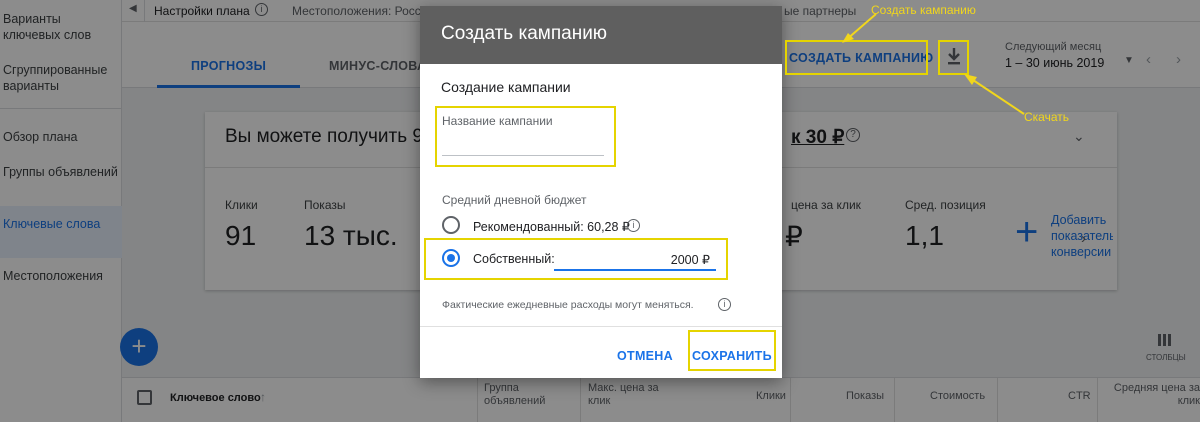 The width and height of the screenshot is (1200, 422). Describe the element at coordinates (601, 35) in the screenshot. I see `dialog-title: Создать кампанию` at that location.